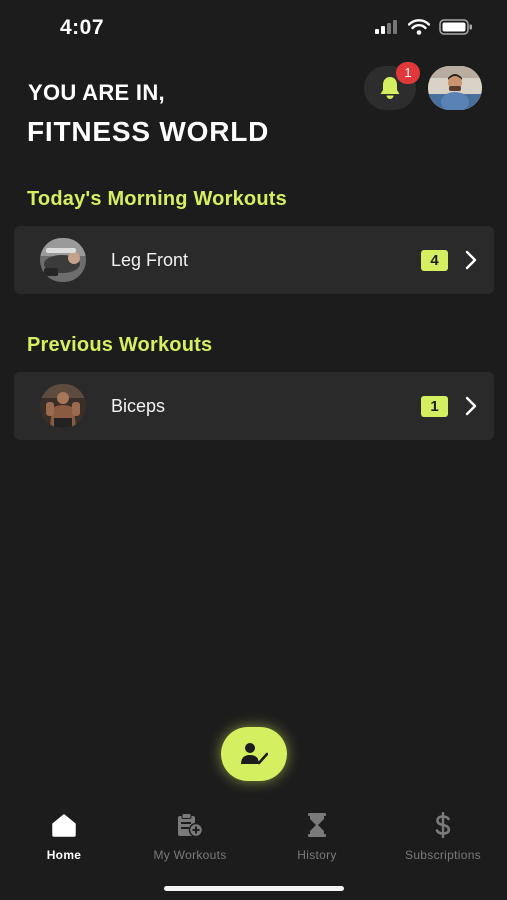  I want to click on status-bar: 4:07, so click(253, 28).